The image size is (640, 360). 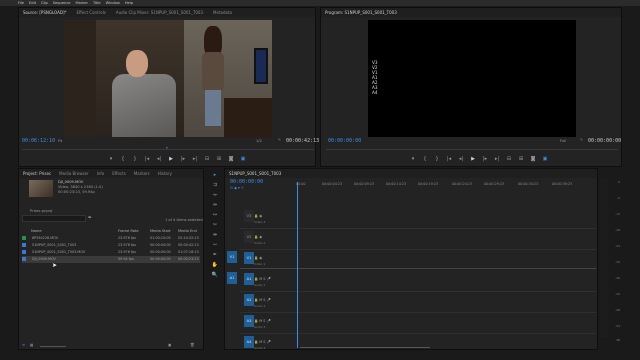 I want to click on column-media-start: Media Start, so click(x=160, y=231).